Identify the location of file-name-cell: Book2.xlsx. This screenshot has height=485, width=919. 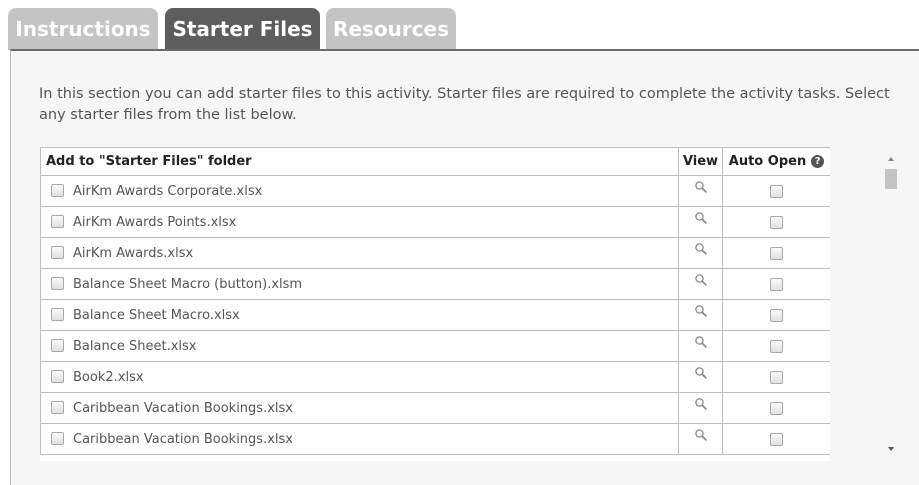
(359, 377).